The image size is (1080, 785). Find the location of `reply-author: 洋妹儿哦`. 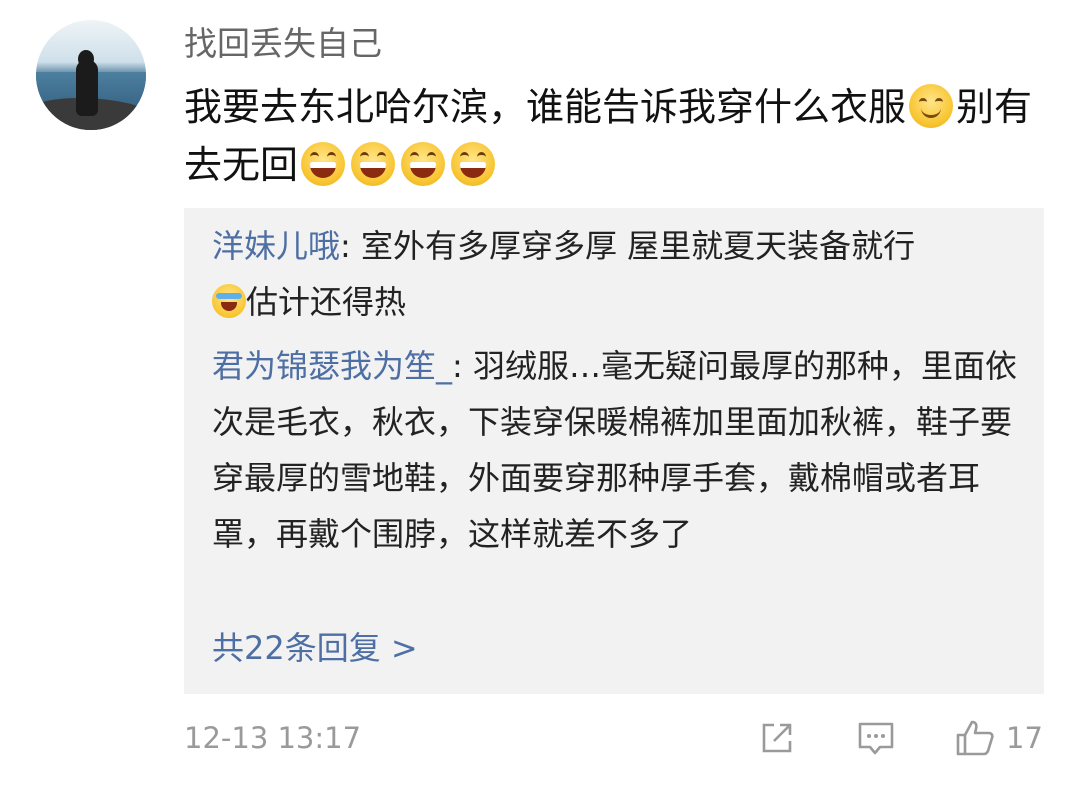

reply-author: 洋妹儿哦 is located at coordinates (276, 246).